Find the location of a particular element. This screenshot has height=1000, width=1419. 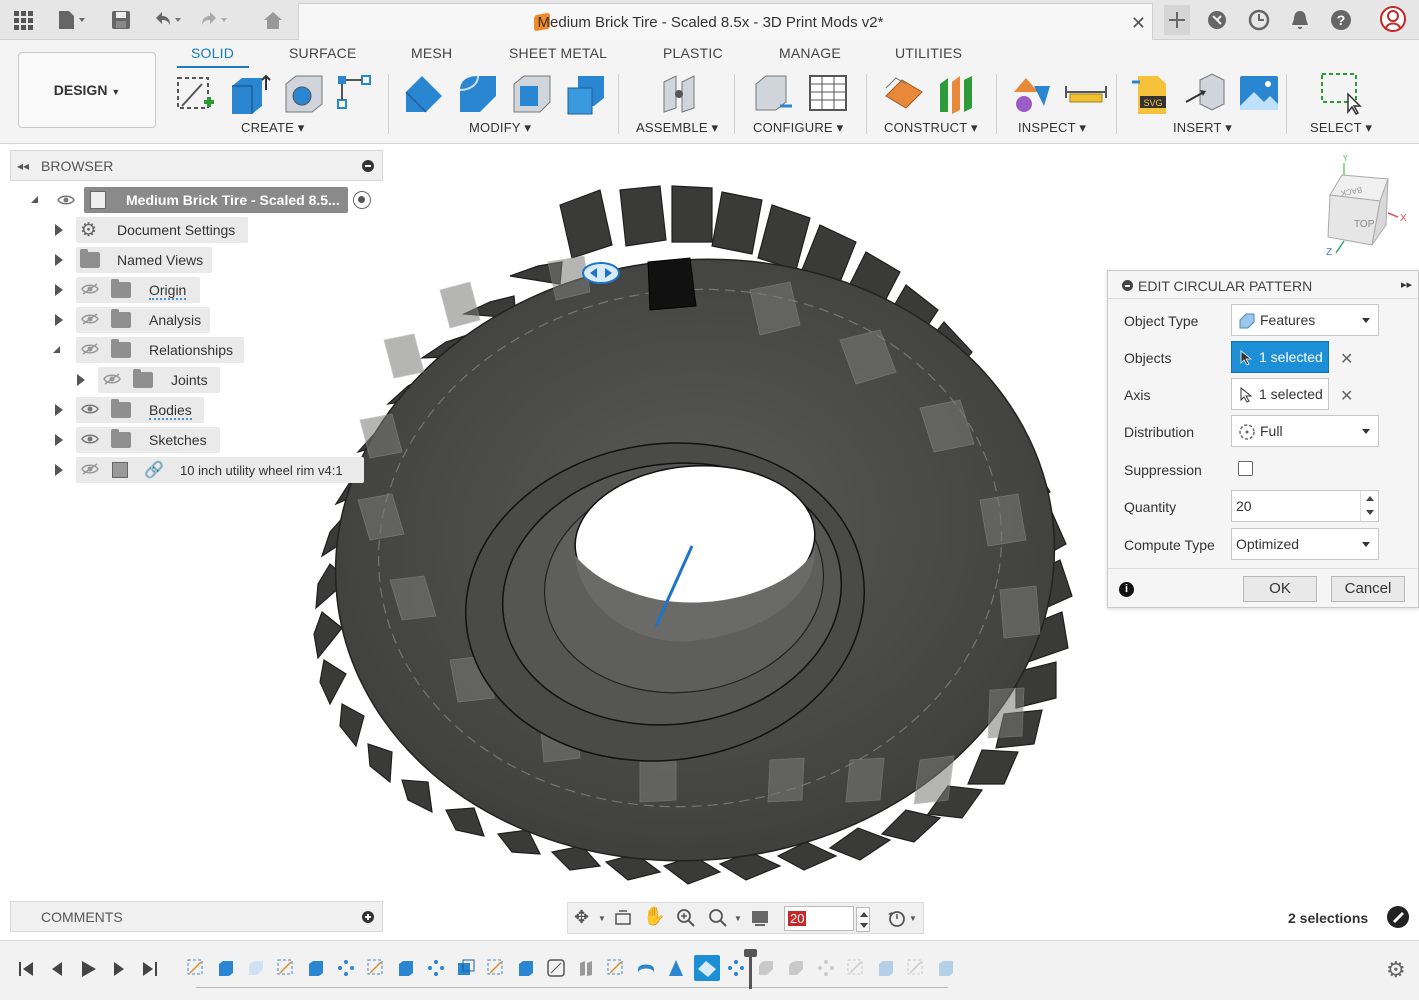

file-icon is located at coordinates (70, 20).